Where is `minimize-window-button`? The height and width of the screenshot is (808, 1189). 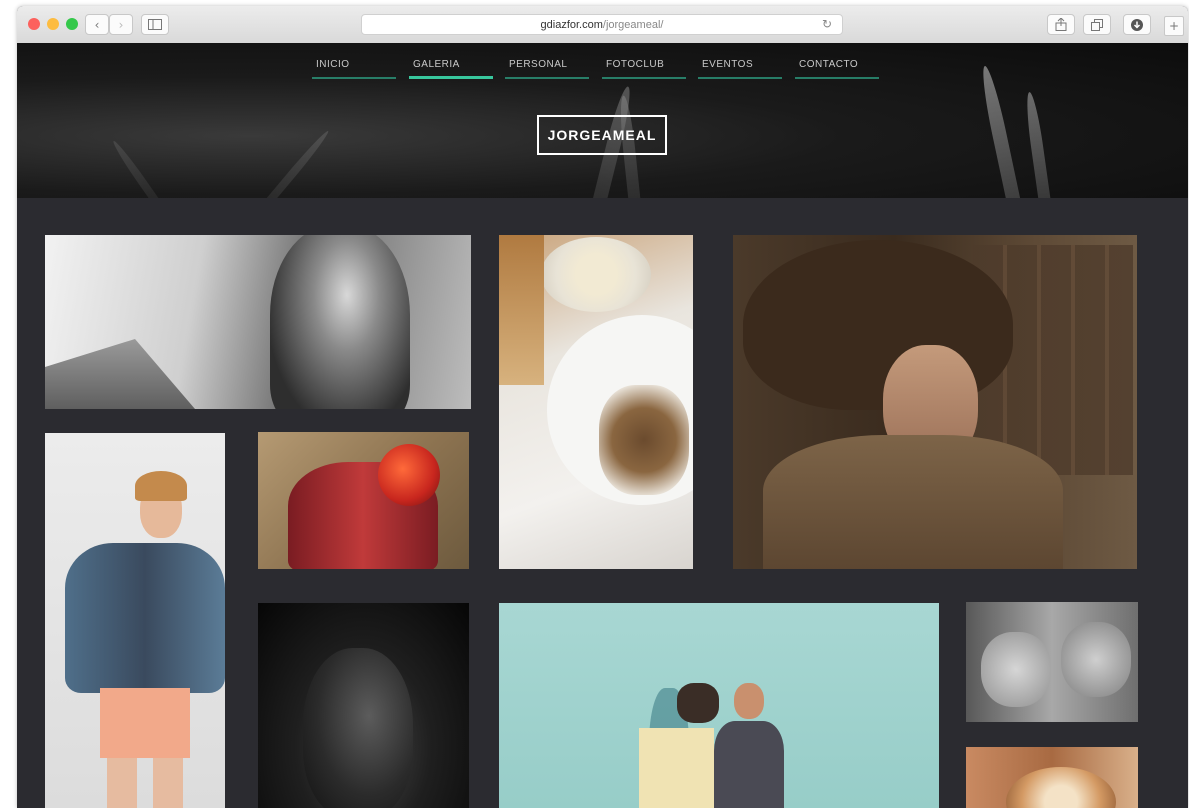 minimize-window-button is located at coordinates (53, 24).